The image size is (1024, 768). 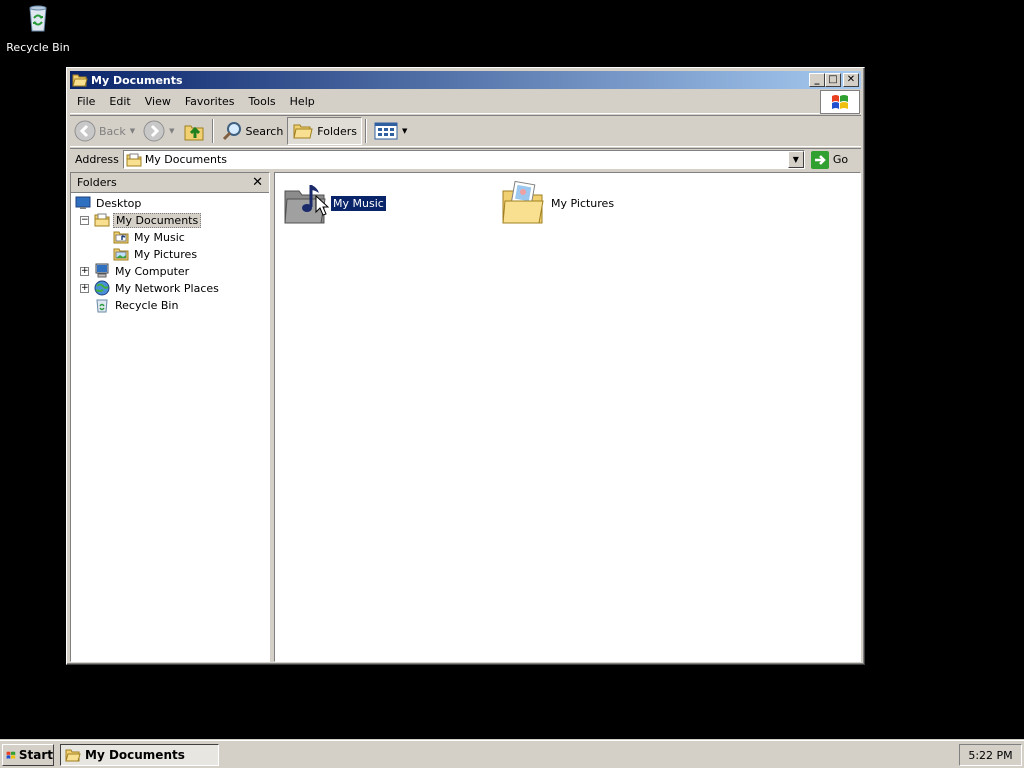 I want to click on folders-button: Folders, so click(x=325, y=131).